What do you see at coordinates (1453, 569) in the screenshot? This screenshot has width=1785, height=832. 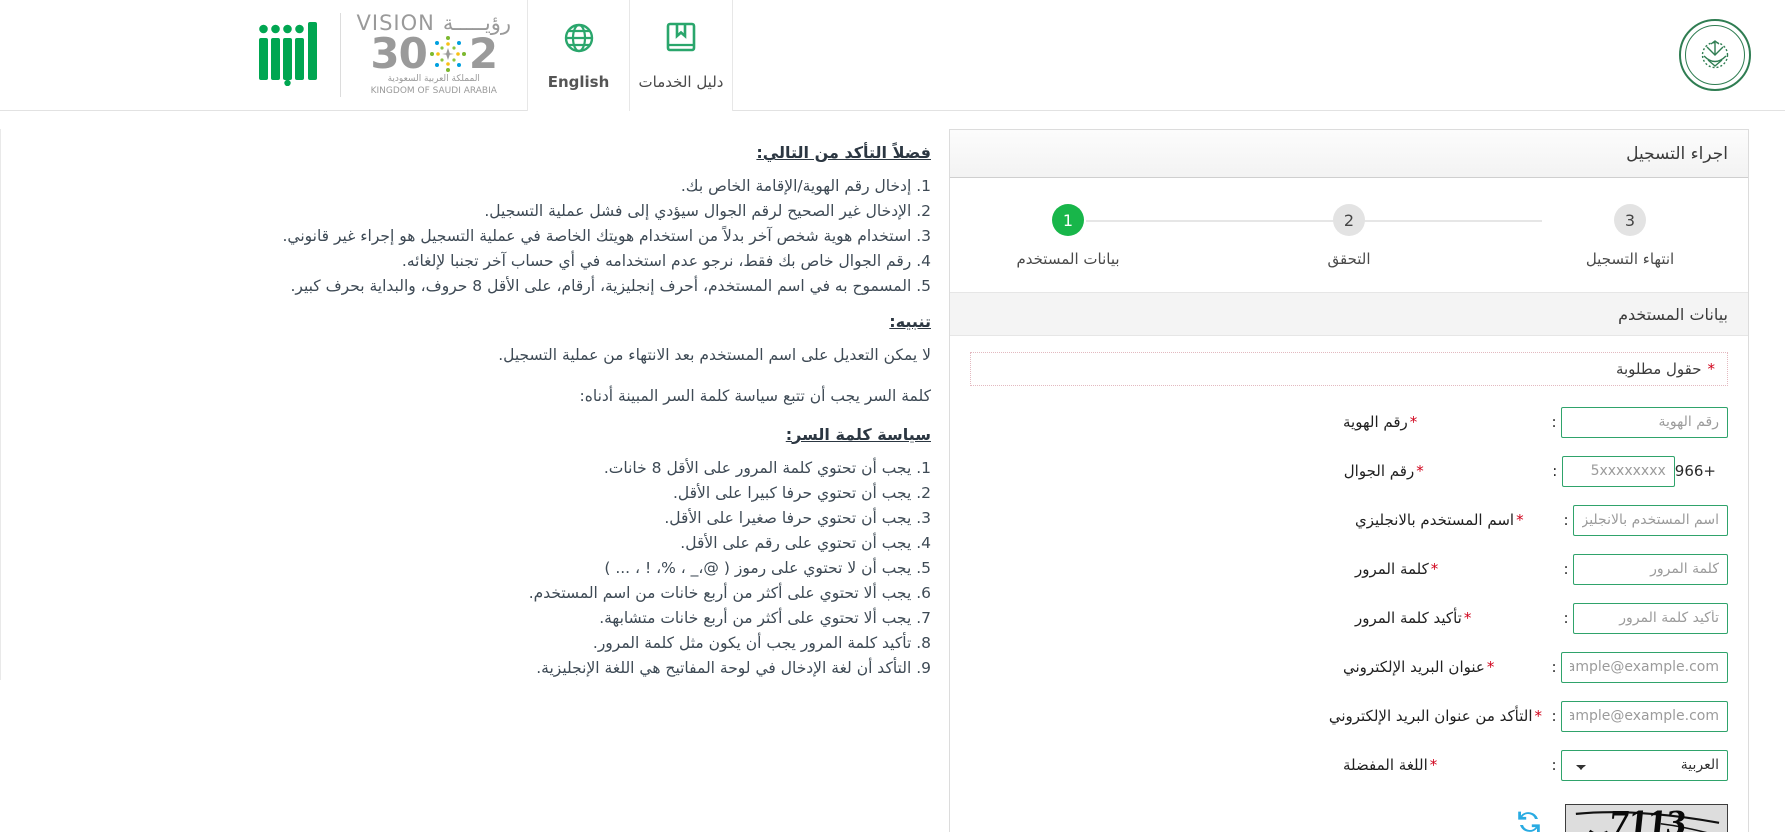 I see `label-password: *كلمة المرور` at bounding box center [1453, 569].